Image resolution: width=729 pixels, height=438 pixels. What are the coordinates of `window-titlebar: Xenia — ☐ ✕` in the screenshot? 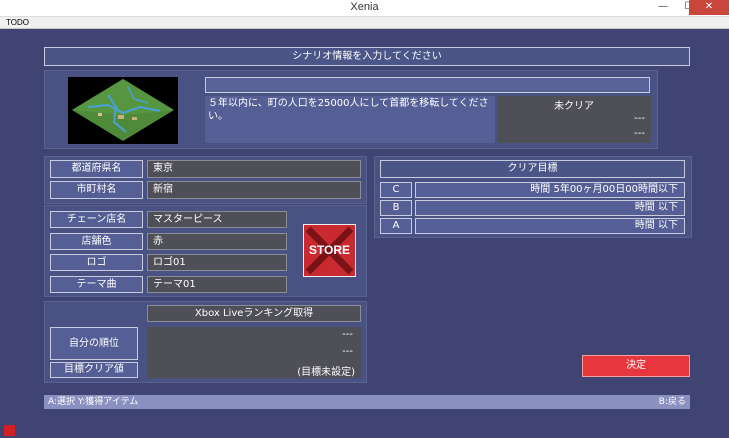 It's located at (364, 8).